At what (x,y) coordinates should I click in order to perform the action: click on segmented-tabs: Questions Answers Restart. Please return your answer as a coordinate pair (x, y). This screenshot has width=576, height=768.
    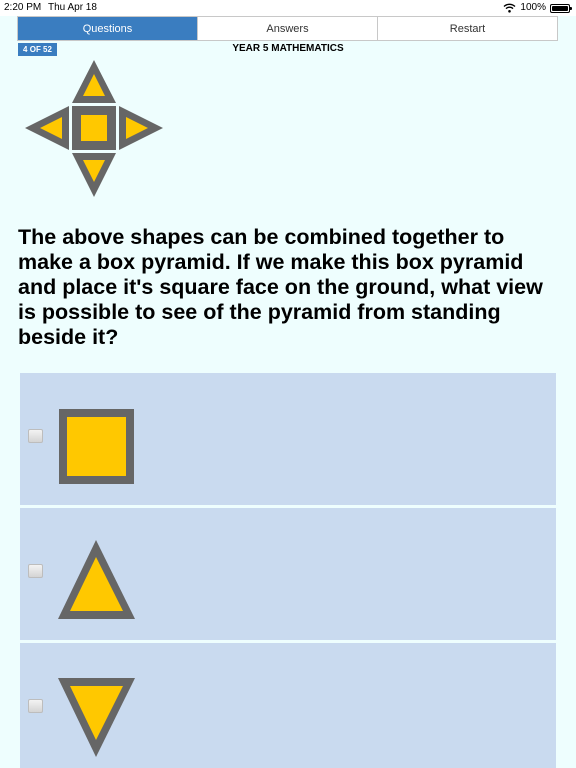
    Looking at the image, I should click on (287, 28).